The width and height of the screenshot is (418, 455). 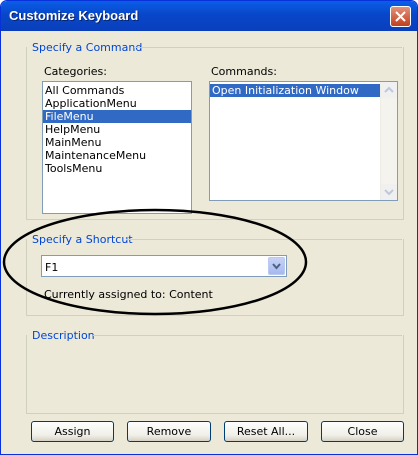 What do you see at coordinates (388, 141) in the screenshot?
I see `commands-scrollbar` at bounding box center [388, 141].